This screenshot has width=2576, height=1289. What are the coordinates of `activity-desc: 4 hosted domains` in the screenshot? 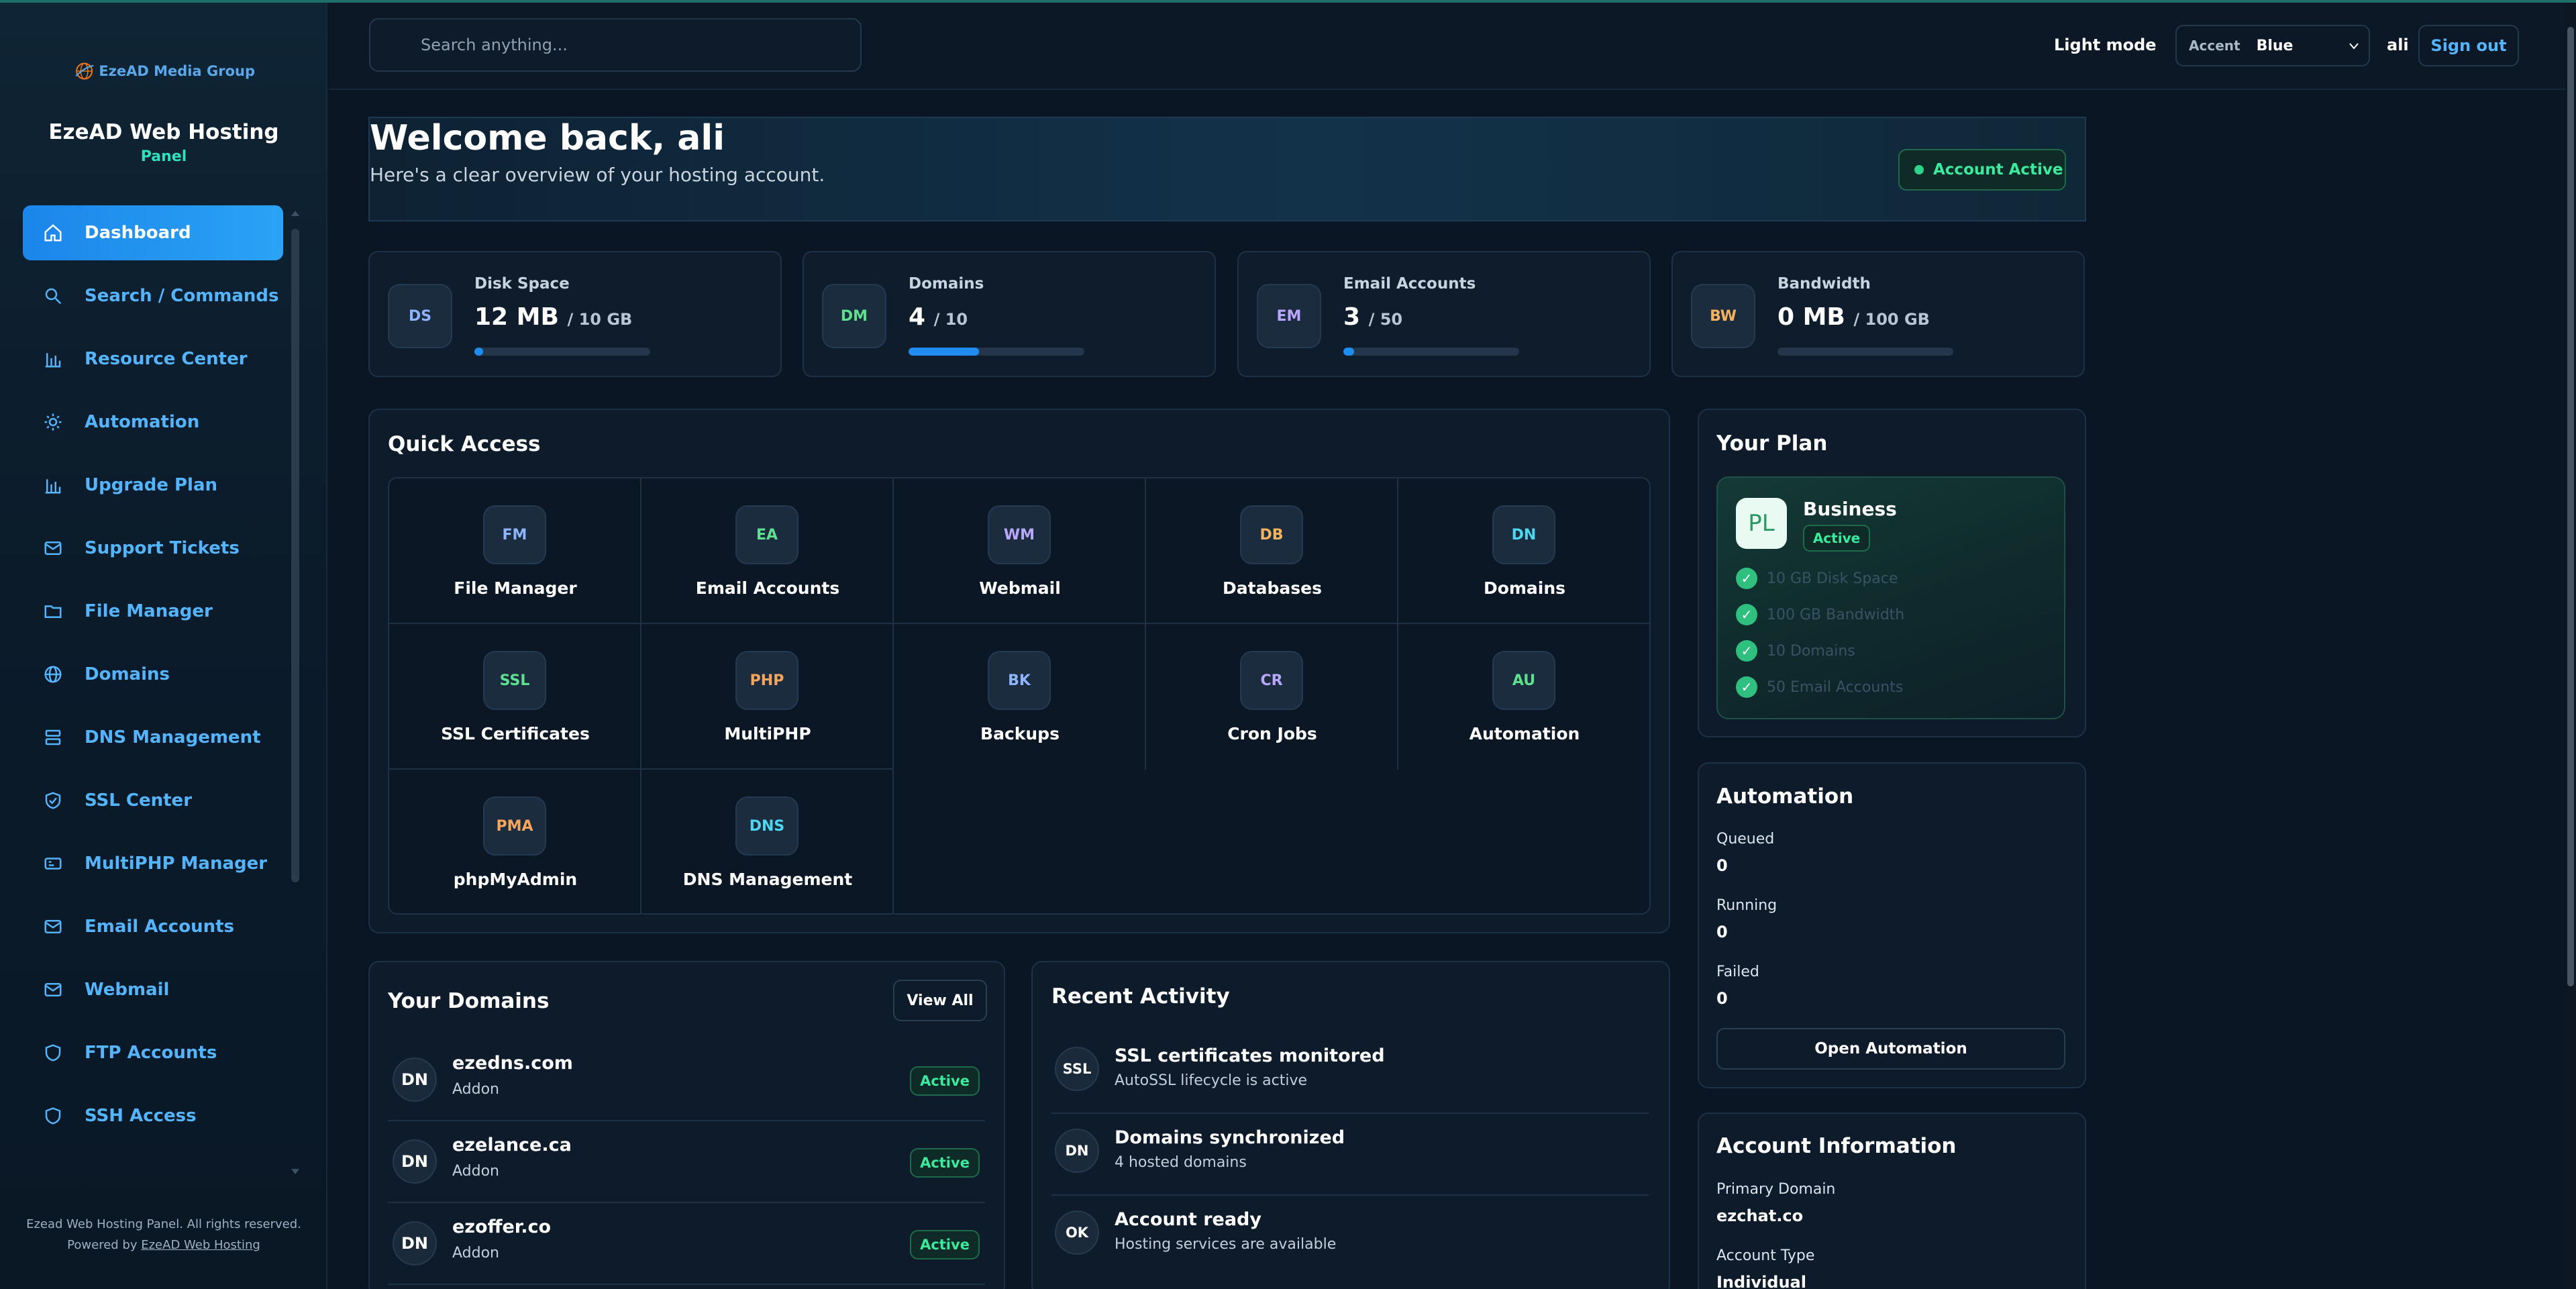 It's located at (1181, 1162).